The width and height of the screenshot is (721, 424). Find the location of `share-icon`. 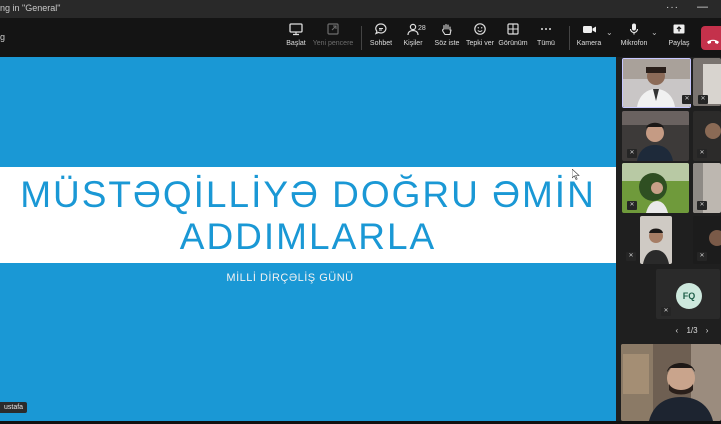

share-icon is located at coordinates (679, 31).